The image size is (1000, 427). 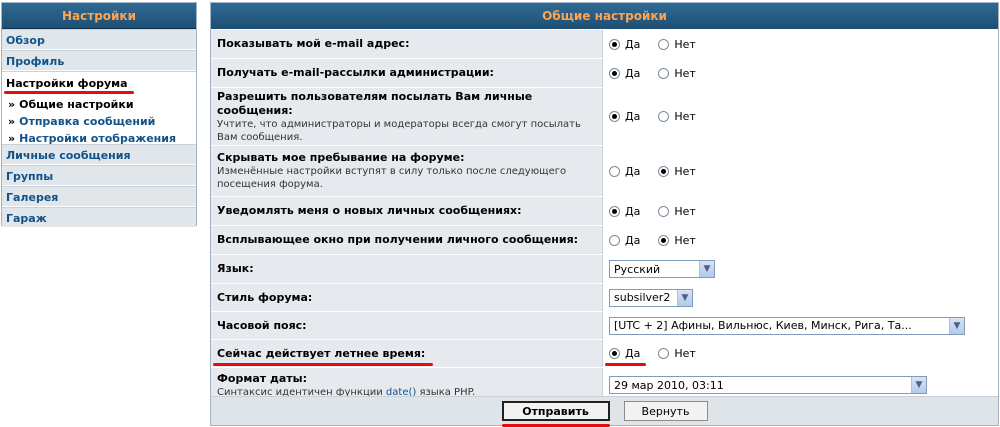 I want to click on submit-button: Отправить, so click(x=555, y=414).